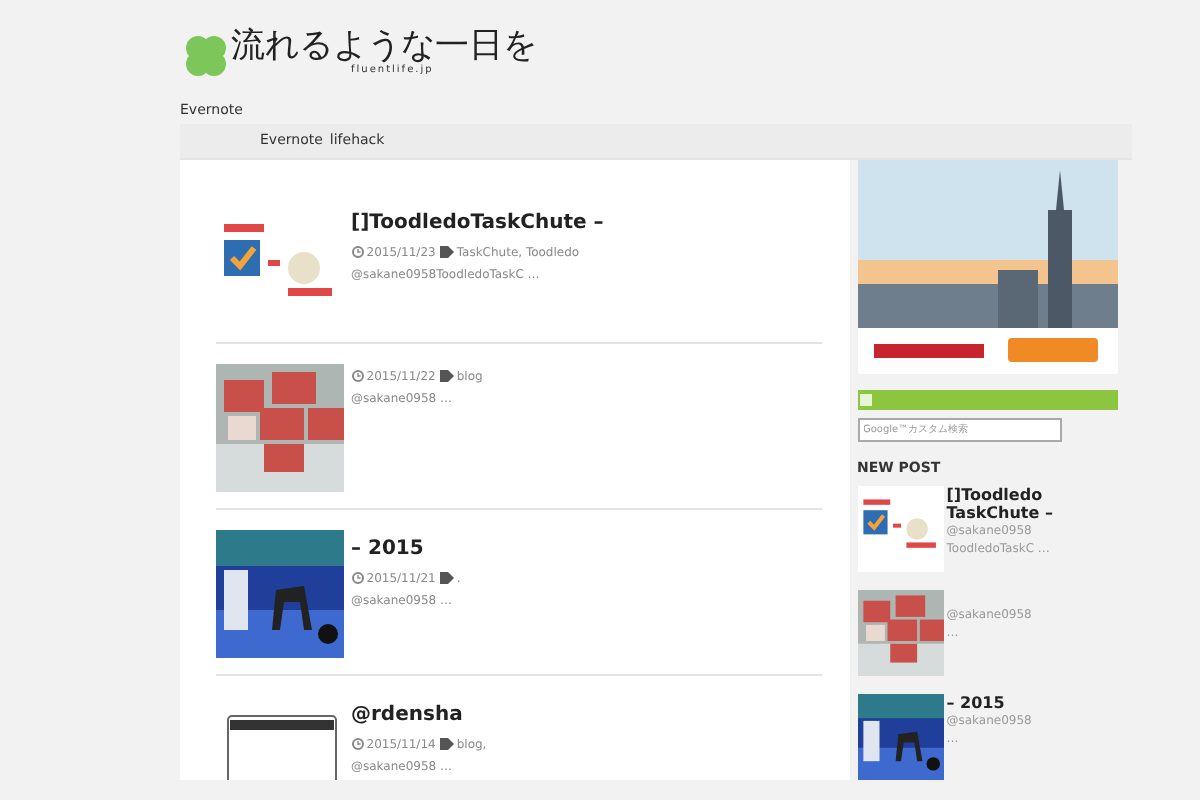  Describe the element at coordinates (866, 400) in the screenshot. I see `rss-icon` at that location.